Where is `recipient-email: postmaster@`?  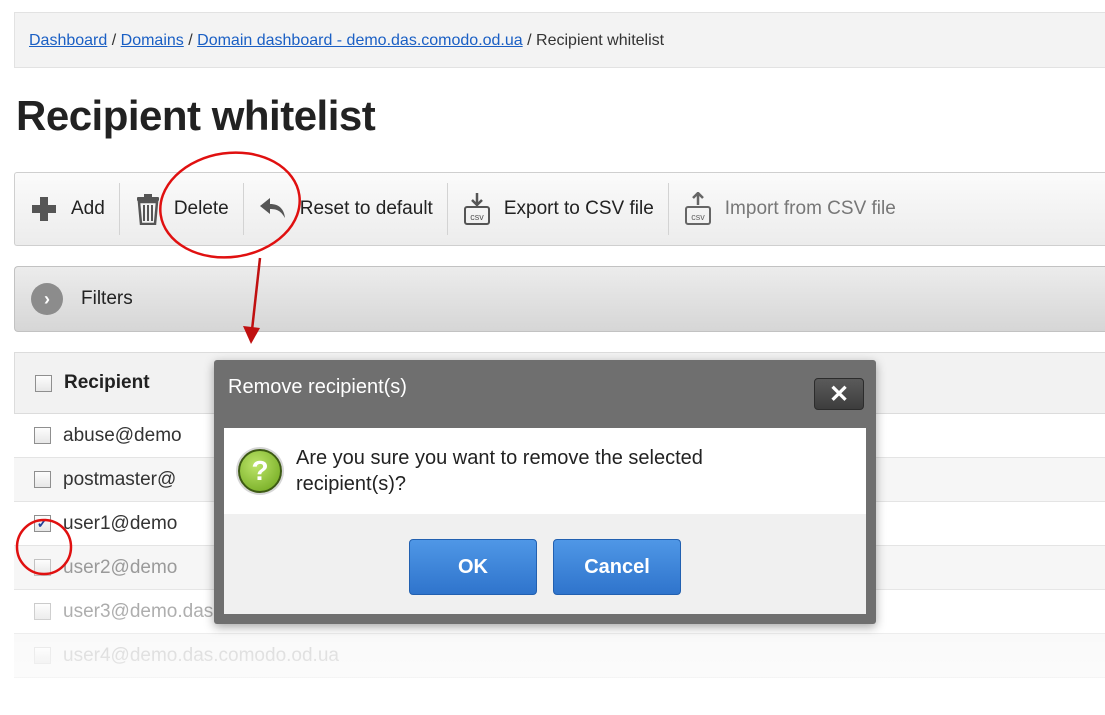
recipient-email: postmaster@ is located at coordinates (120, 479).